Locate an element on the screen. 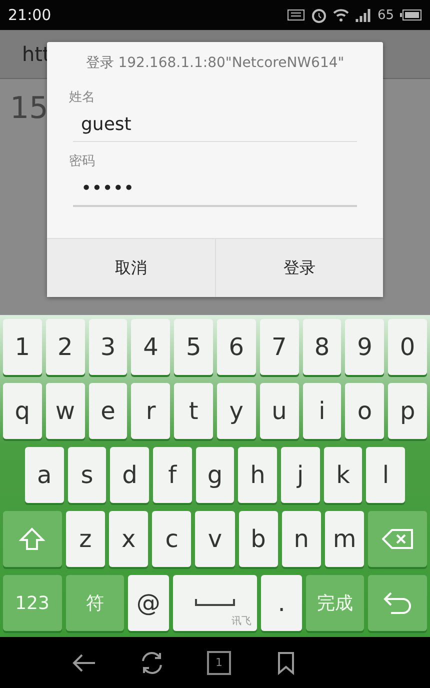  keyboard-key: 6 is located at coordinates (236, 347).